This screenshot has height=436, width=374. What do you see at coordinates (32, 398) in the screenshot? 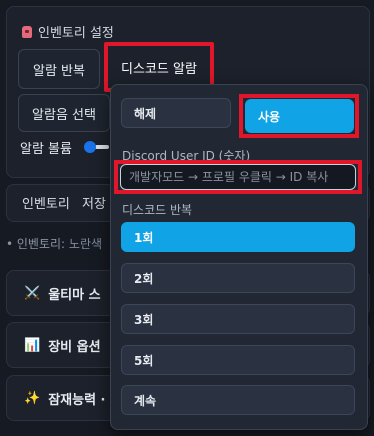
I see `sparkles-icon: ✨` at bounding box center [32, 398].